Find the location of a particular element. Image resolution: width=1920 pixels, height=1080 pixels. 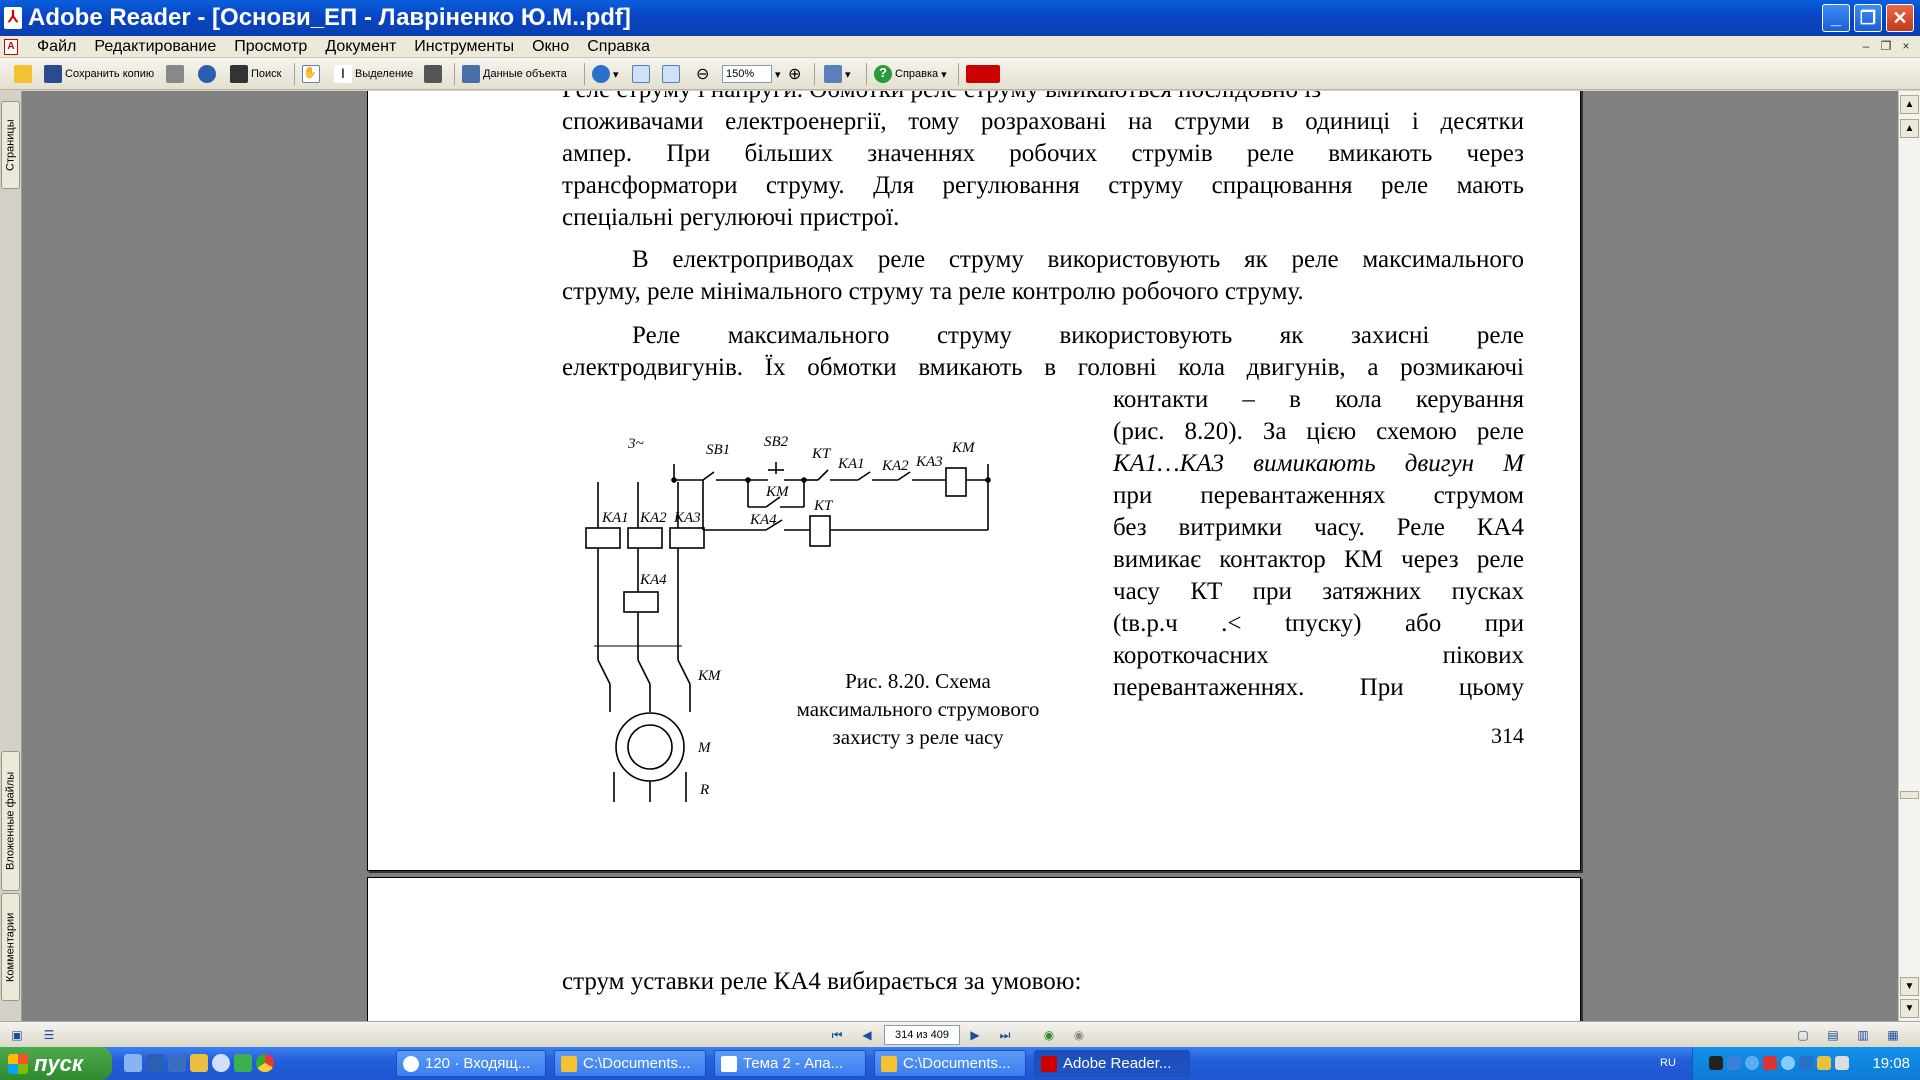

phase-label: 3~ is located at coordinates (635, 444).